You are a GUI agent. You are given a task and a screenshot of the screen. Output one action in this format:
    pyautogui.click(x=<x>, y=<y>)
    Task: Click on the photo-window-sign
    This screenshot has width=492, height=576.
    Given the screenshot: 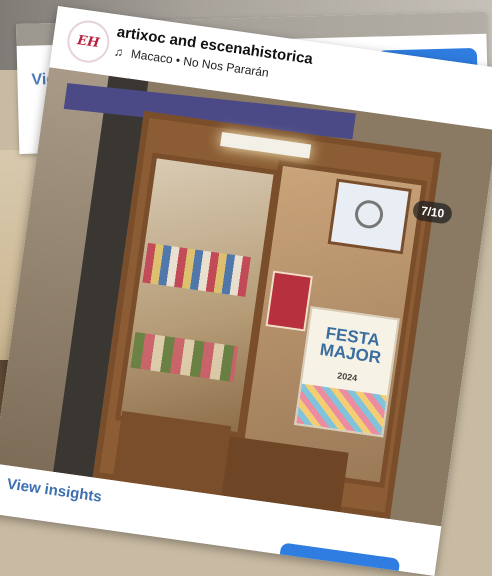 What is the action you would take?
    pyautogui.click(x=369, y=214)
    